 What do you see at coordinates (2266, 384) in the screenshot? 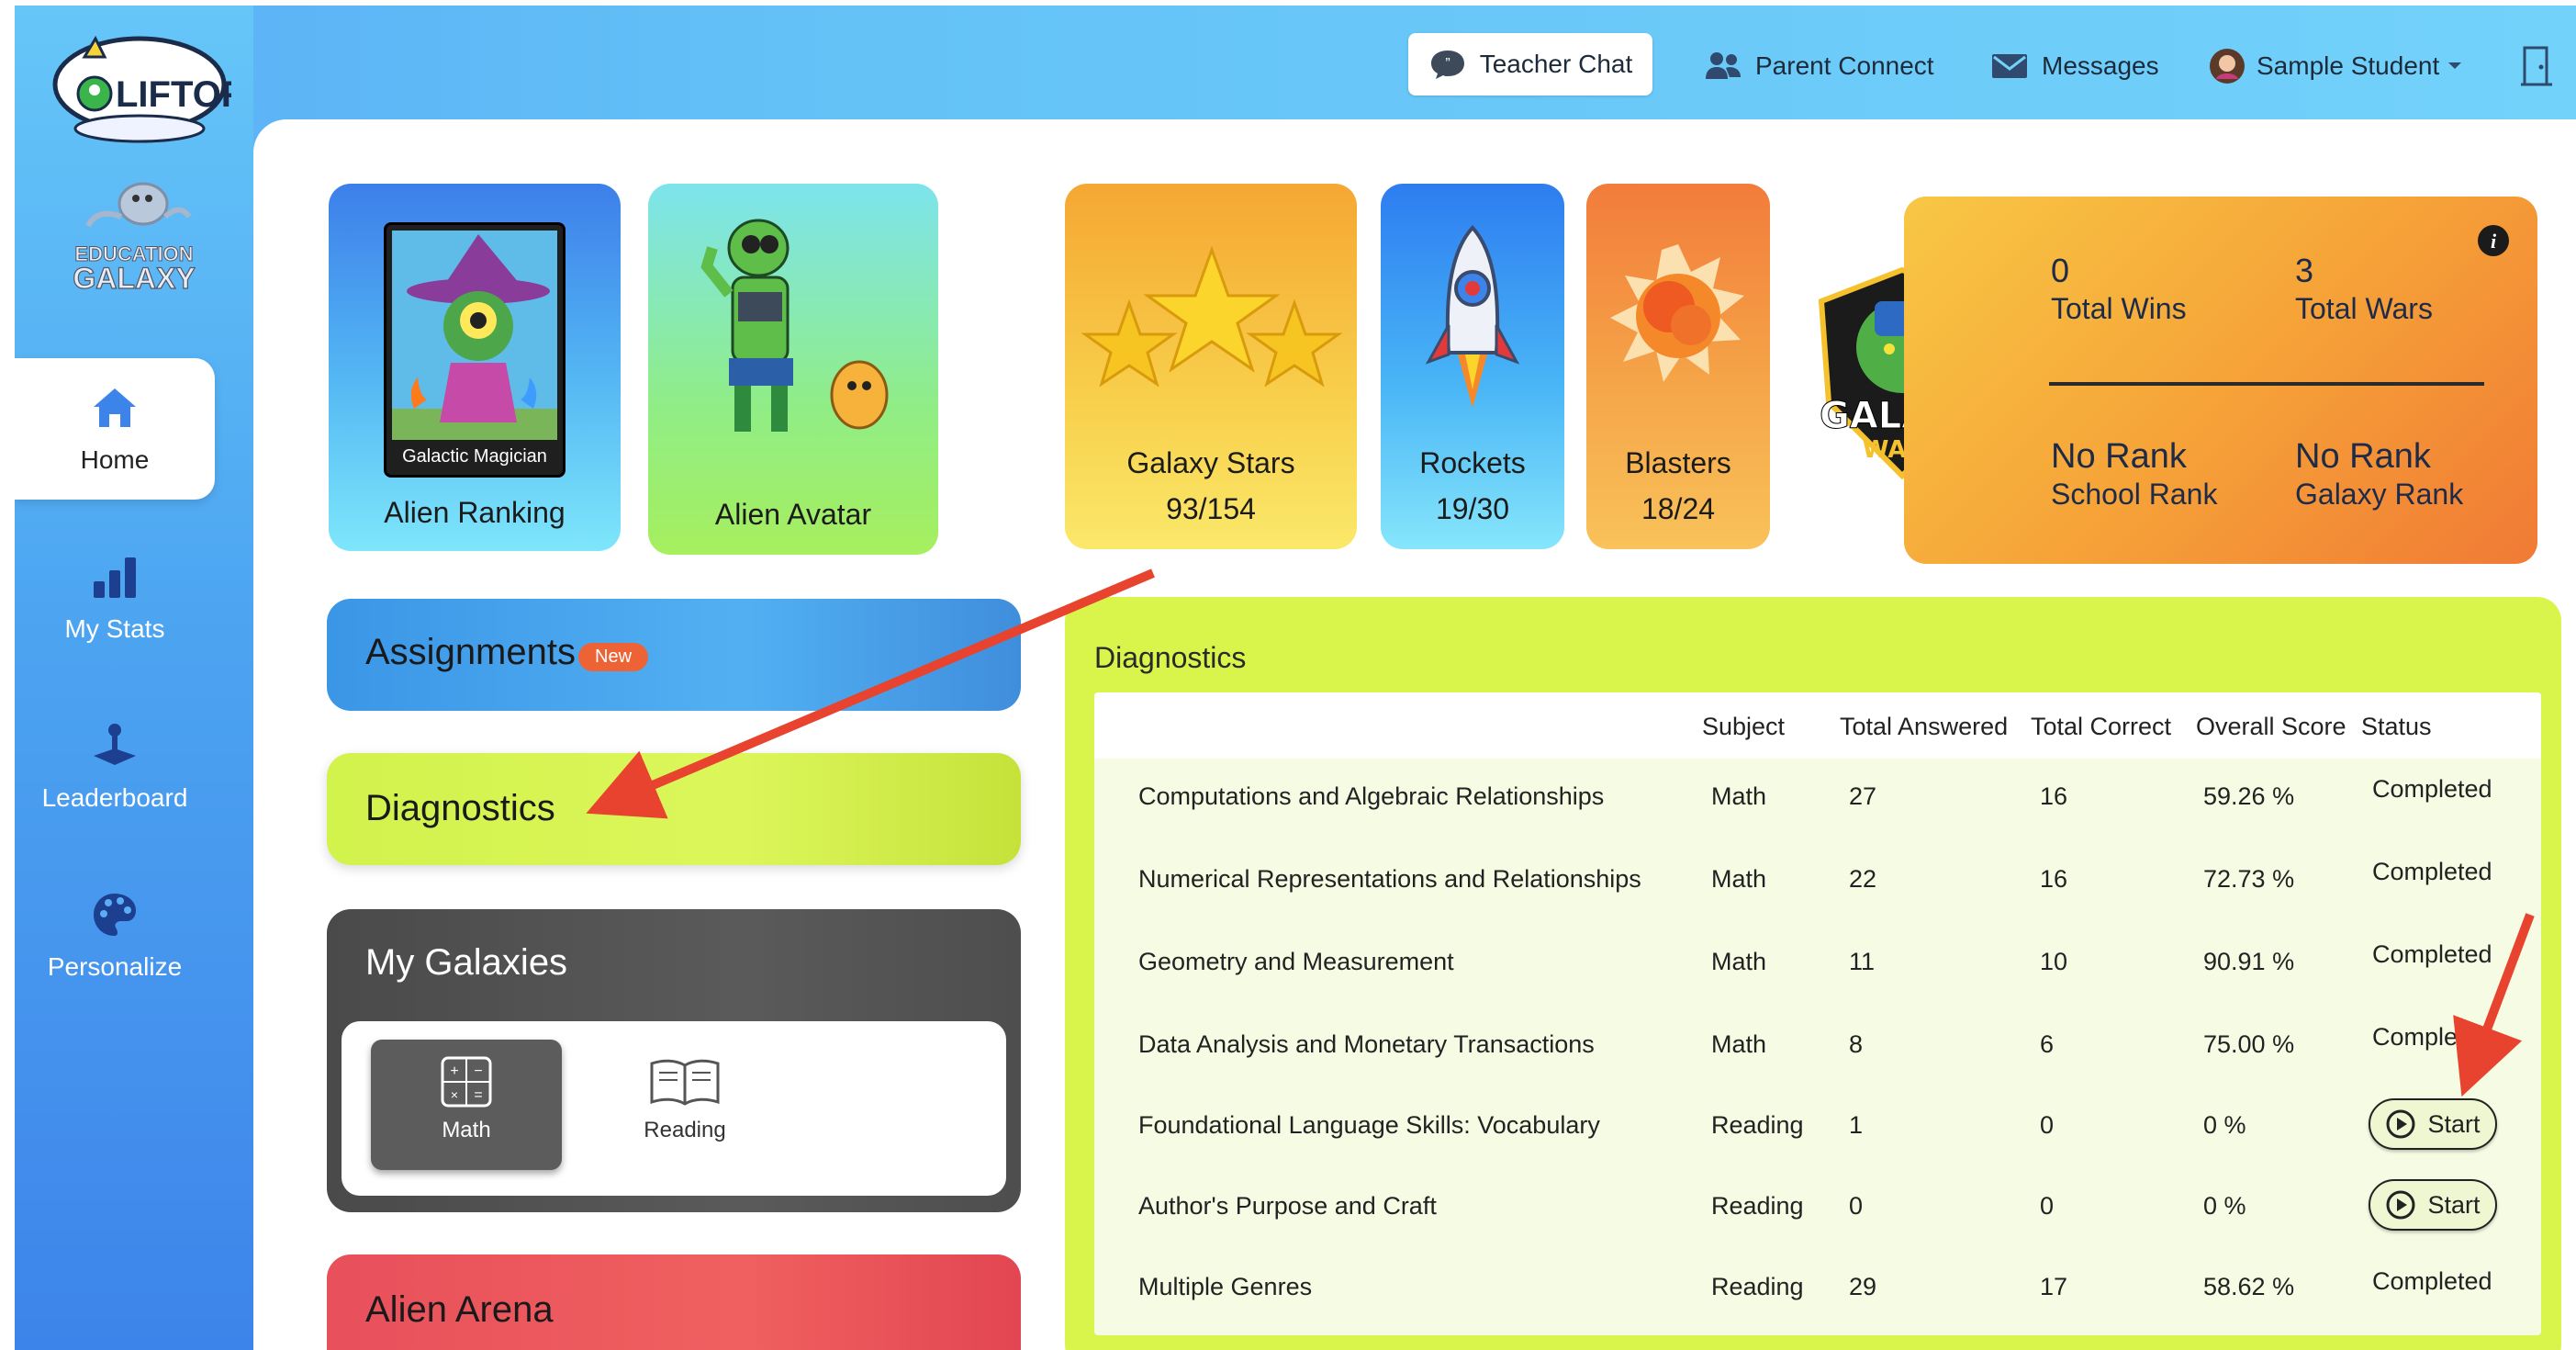
I see `stats-divider` at bounding box center [2266, 384].